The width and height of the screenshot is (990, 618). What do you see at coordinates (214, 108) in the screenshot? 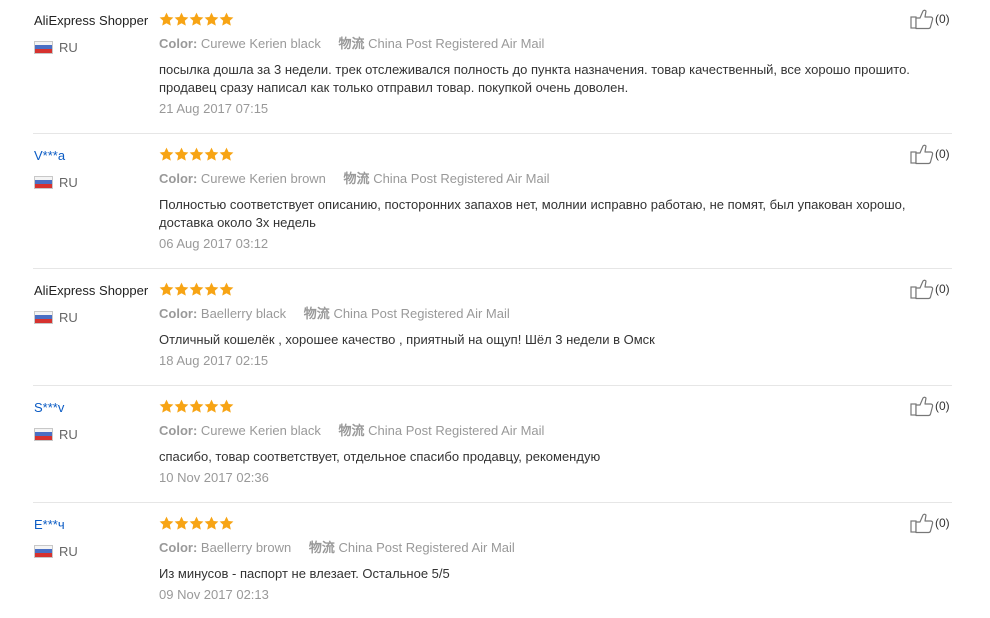
I see `review-date: 21 Aug 2017 07:15` at bounding box center [214, 108].